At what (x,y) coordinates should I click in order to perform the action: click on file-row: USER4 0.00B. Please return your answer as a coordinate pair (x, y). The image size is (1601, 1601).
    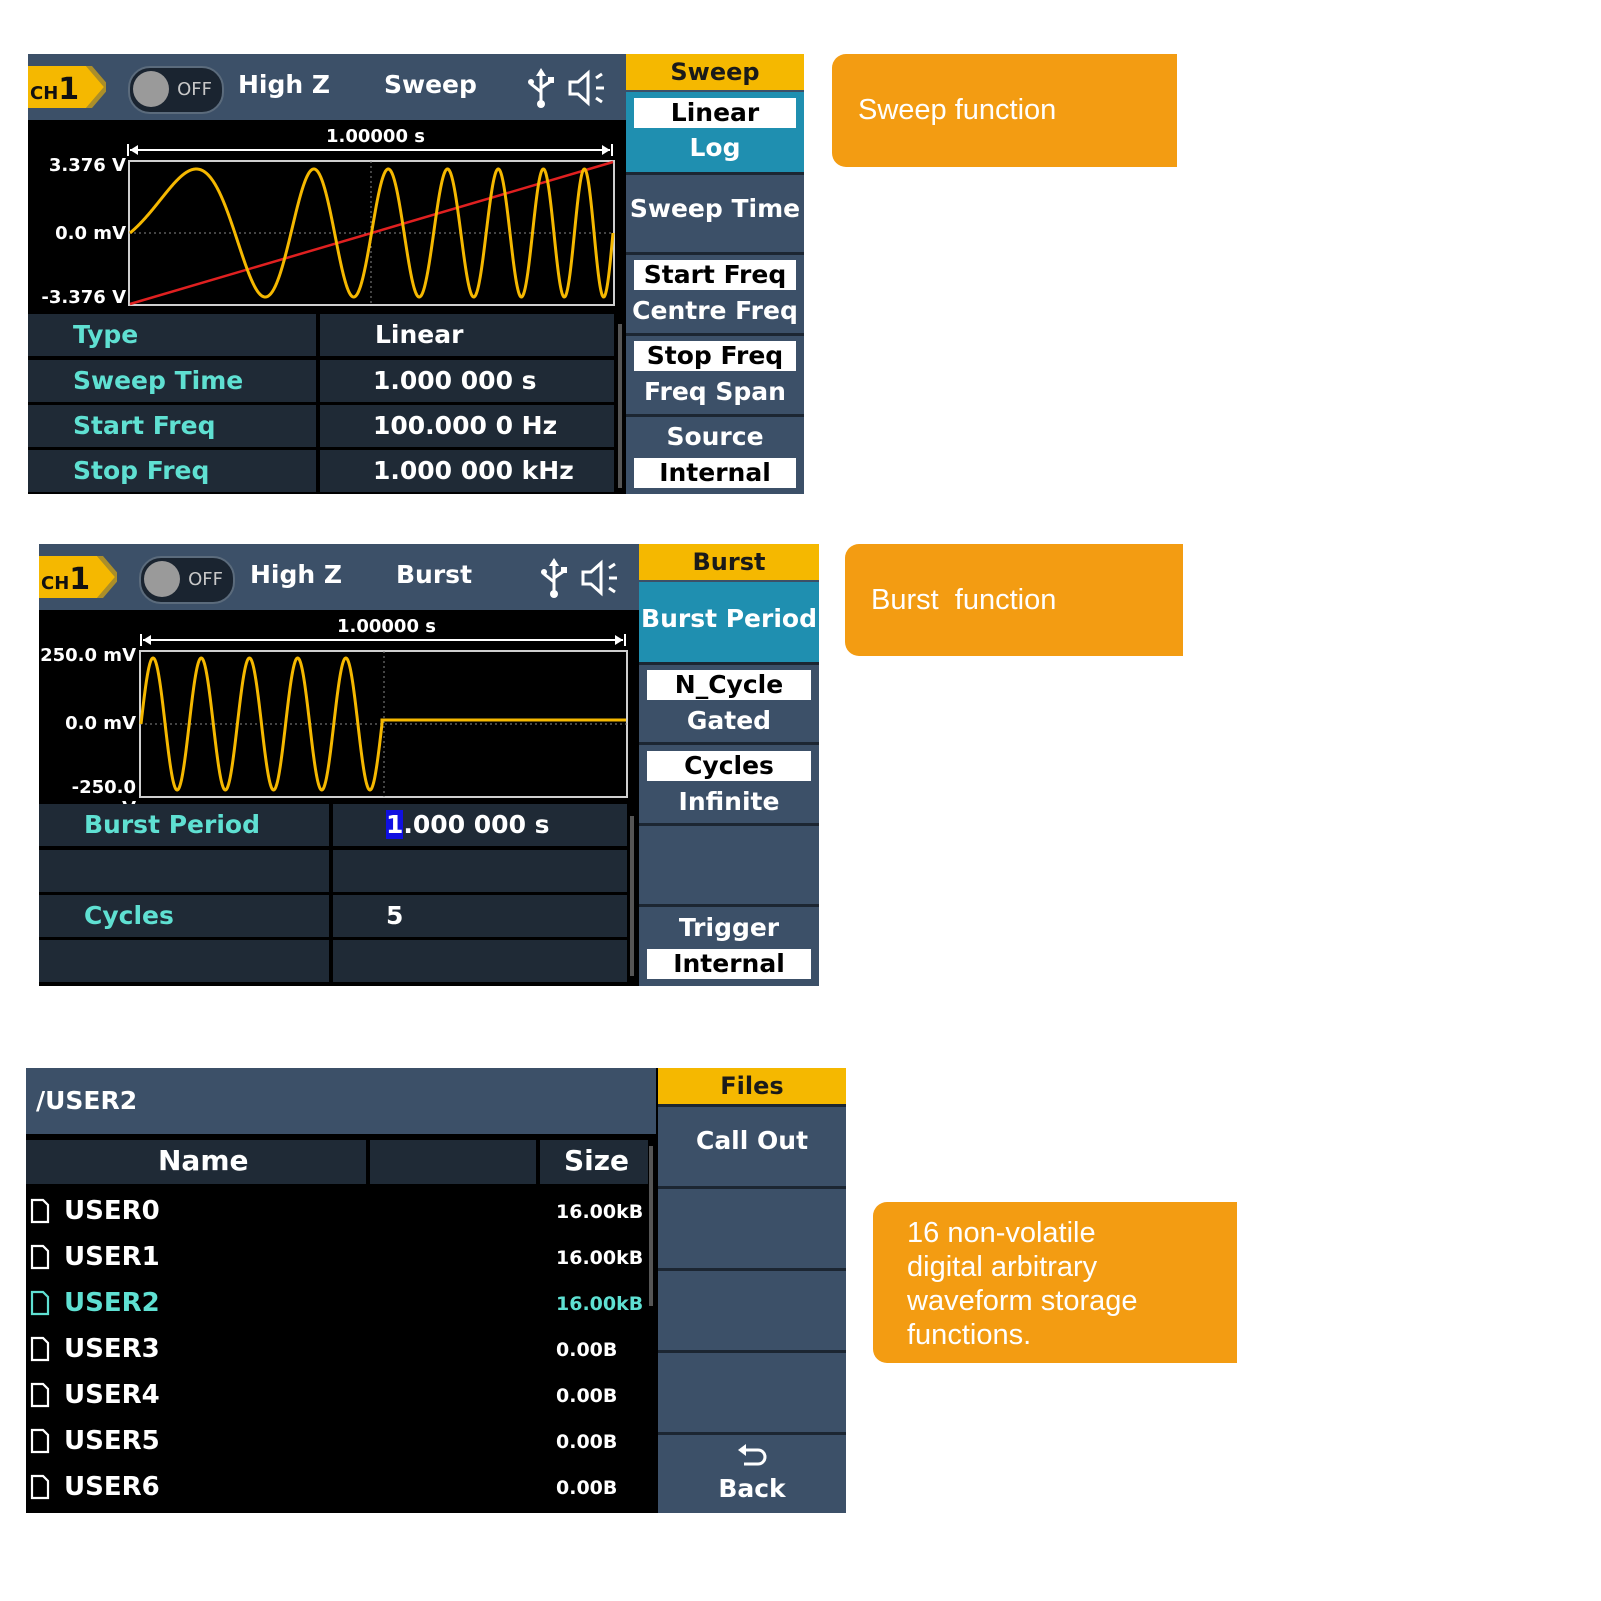
    Looking at the image, I should click on (336, 1395).